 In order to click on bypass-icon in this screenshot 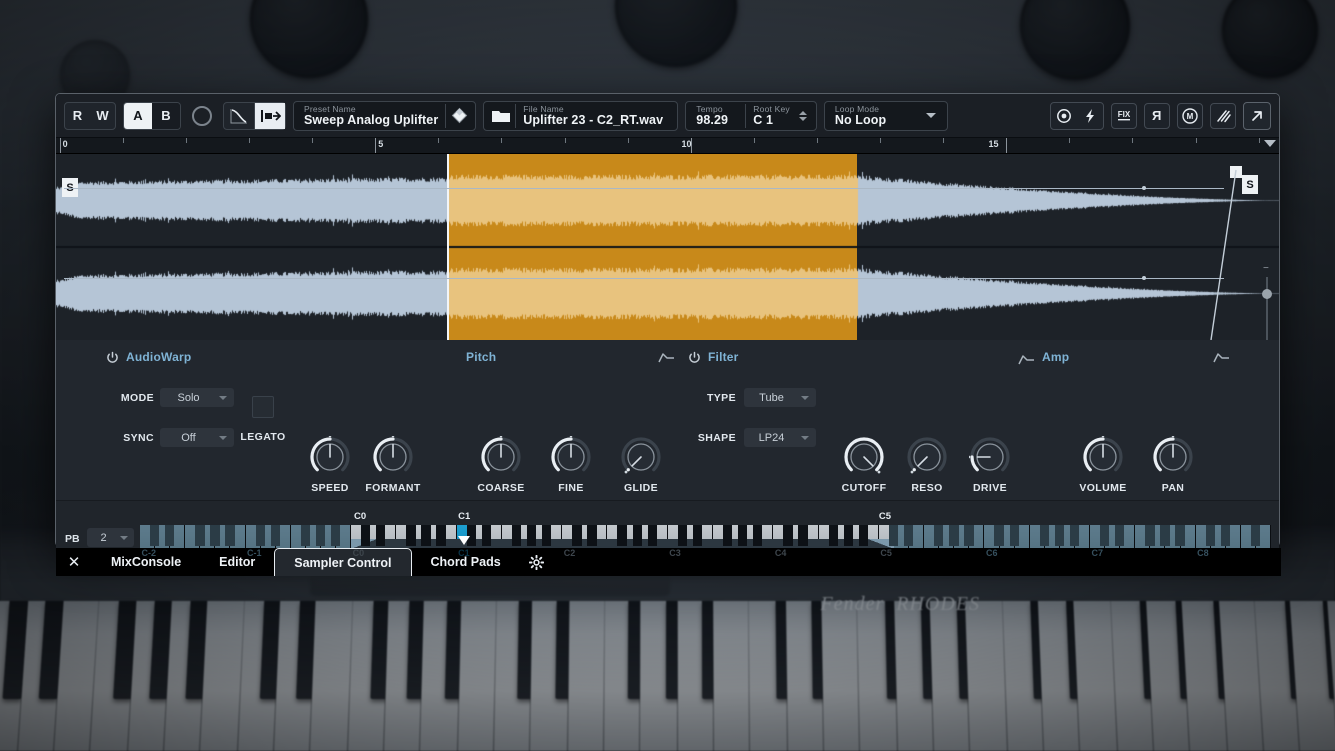, I will do `click(202, 115)`.